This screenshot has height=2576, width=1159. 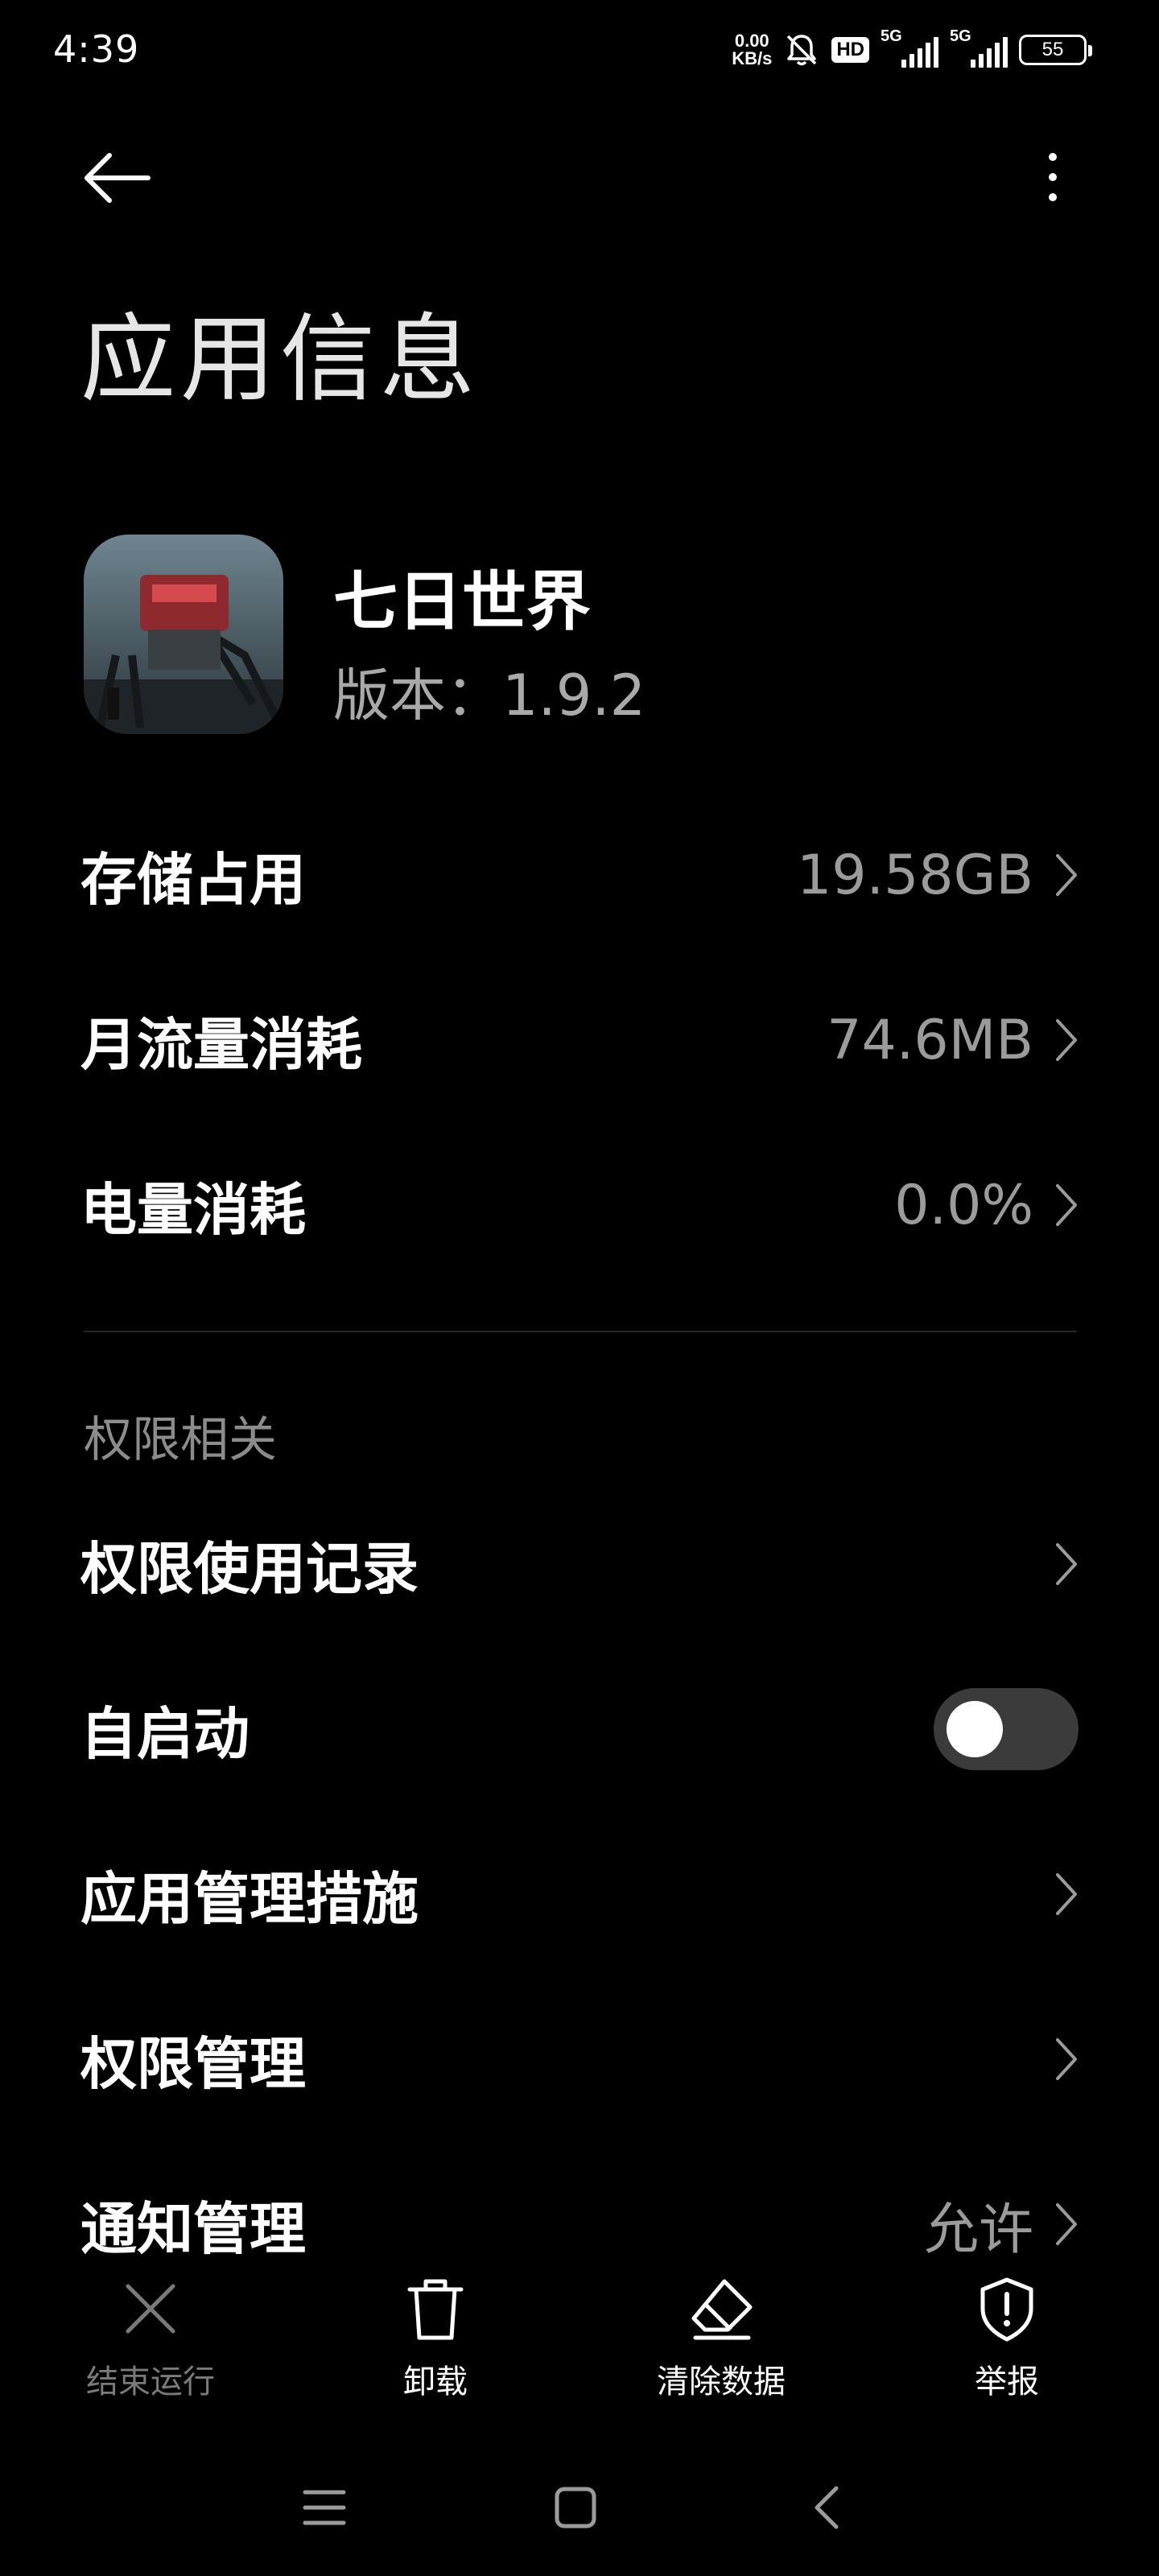 What do you see at coordinates (579, 1205) in the screenshot?
I see `battery-usage-row: 电量消耗 0.0%` at bounding box center [579, 1205].